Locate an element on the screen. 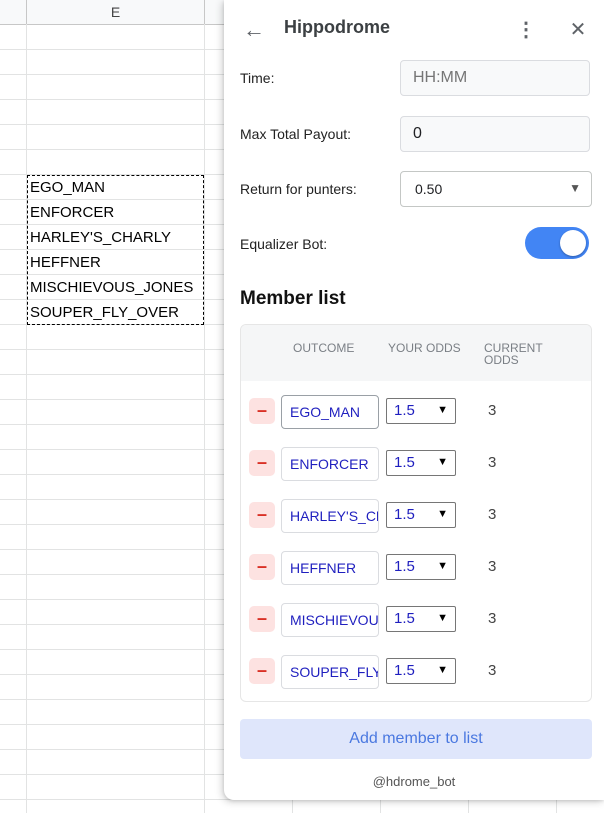  member-list-header: OUTCOME YOUR ODDS CURRENT ODDS is located at coordinates (416, 353).